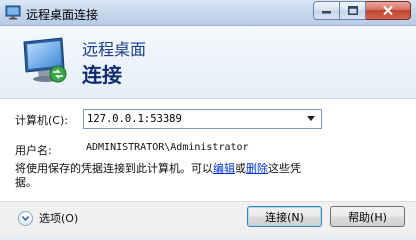 This screenshot has width=416, height=240. What do you see at coordinates (33, 150) in the screenshot?
I see `username-label: 用户名:` at bounding box center [33, 150].